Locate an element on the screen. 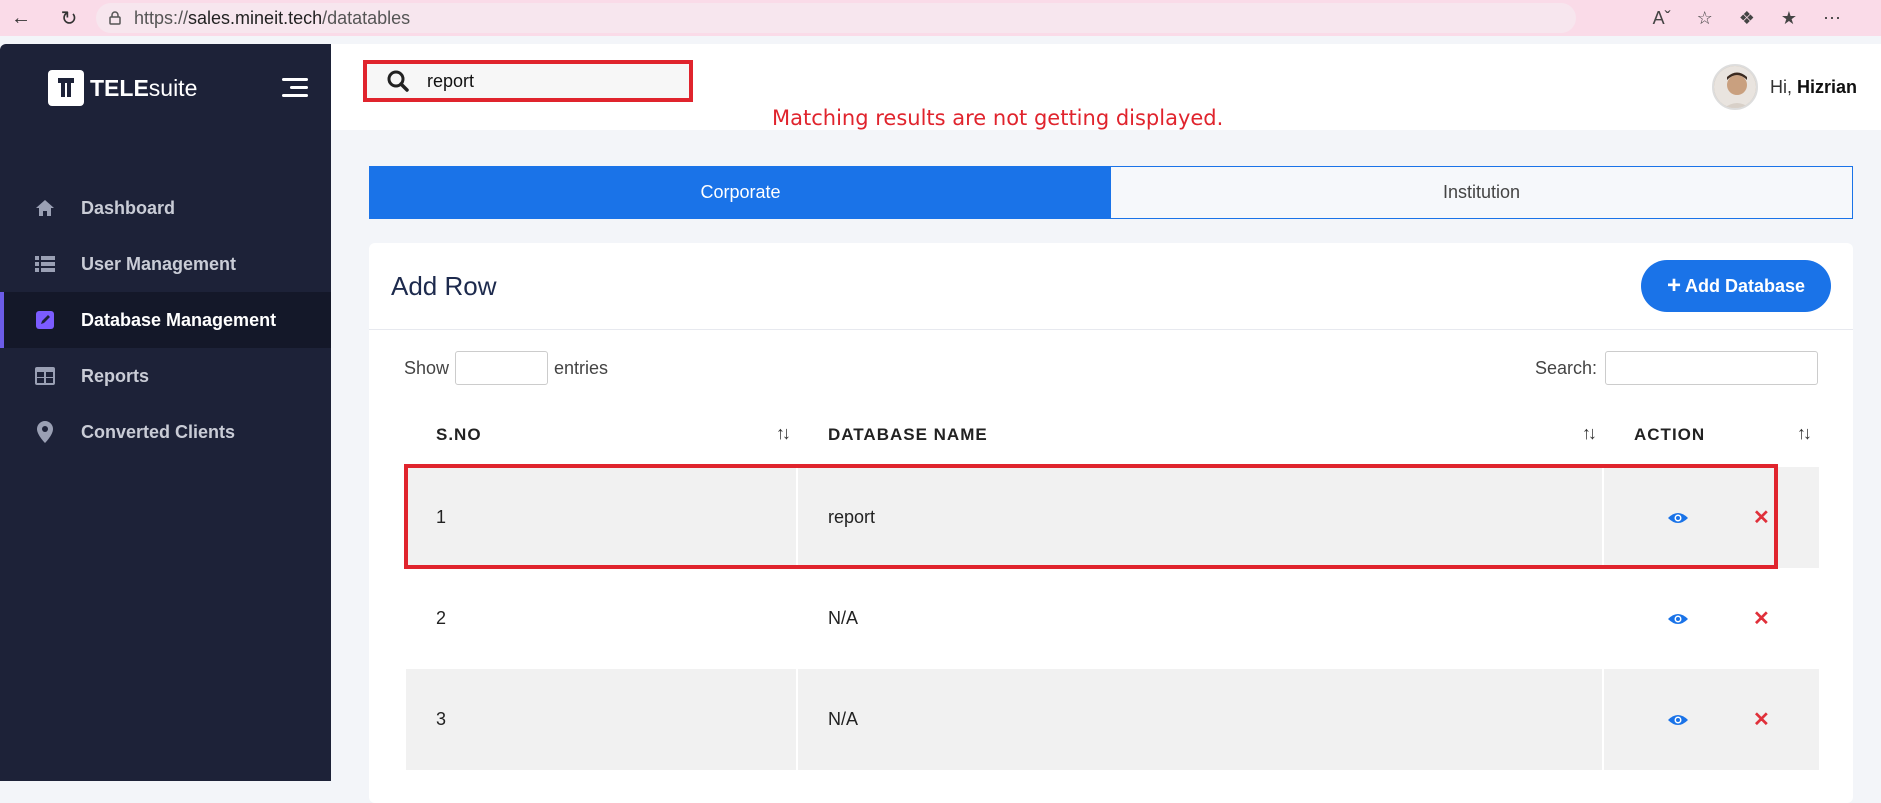  sidebar-item-label: Dashboard is located at coordinates (128, 207).